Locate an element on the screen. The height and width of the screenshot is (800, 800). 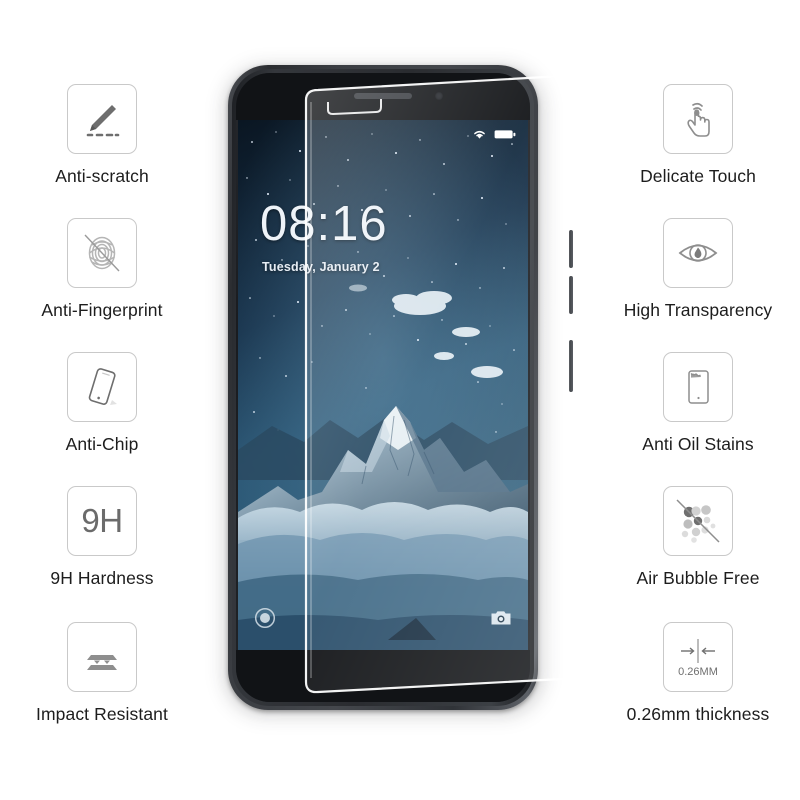
feature-thickness: 0.26MM 0.26mm thickness is located at coordinates (698, 673).